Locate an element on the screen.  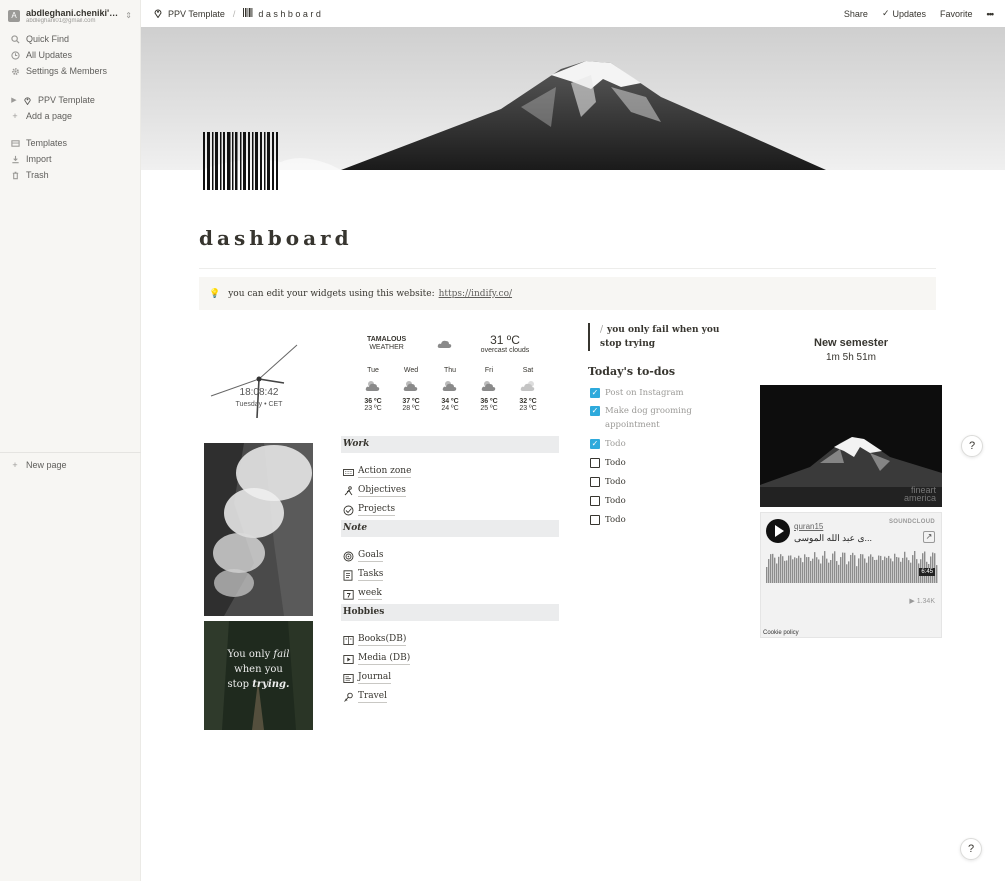
share-icon: ↗ is located at coordinates (929, 537).